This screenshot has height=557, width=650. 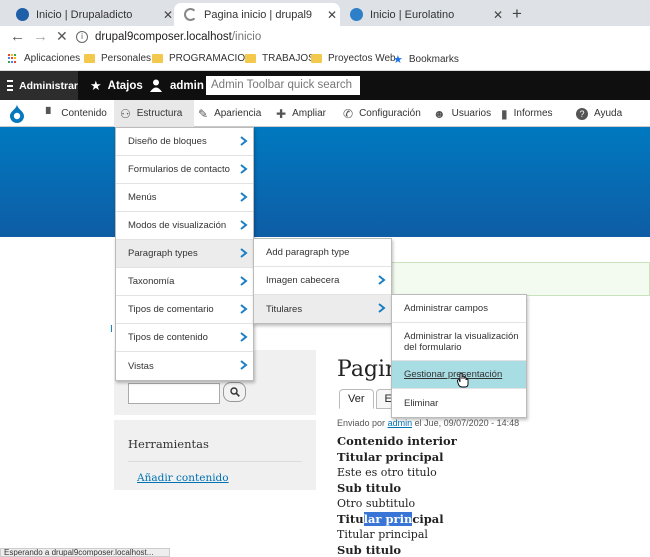 What do you see at coordinates (22, 14) in the screenshot?
I see `drupal-favicon-icon` at bounding box center [22, 14].